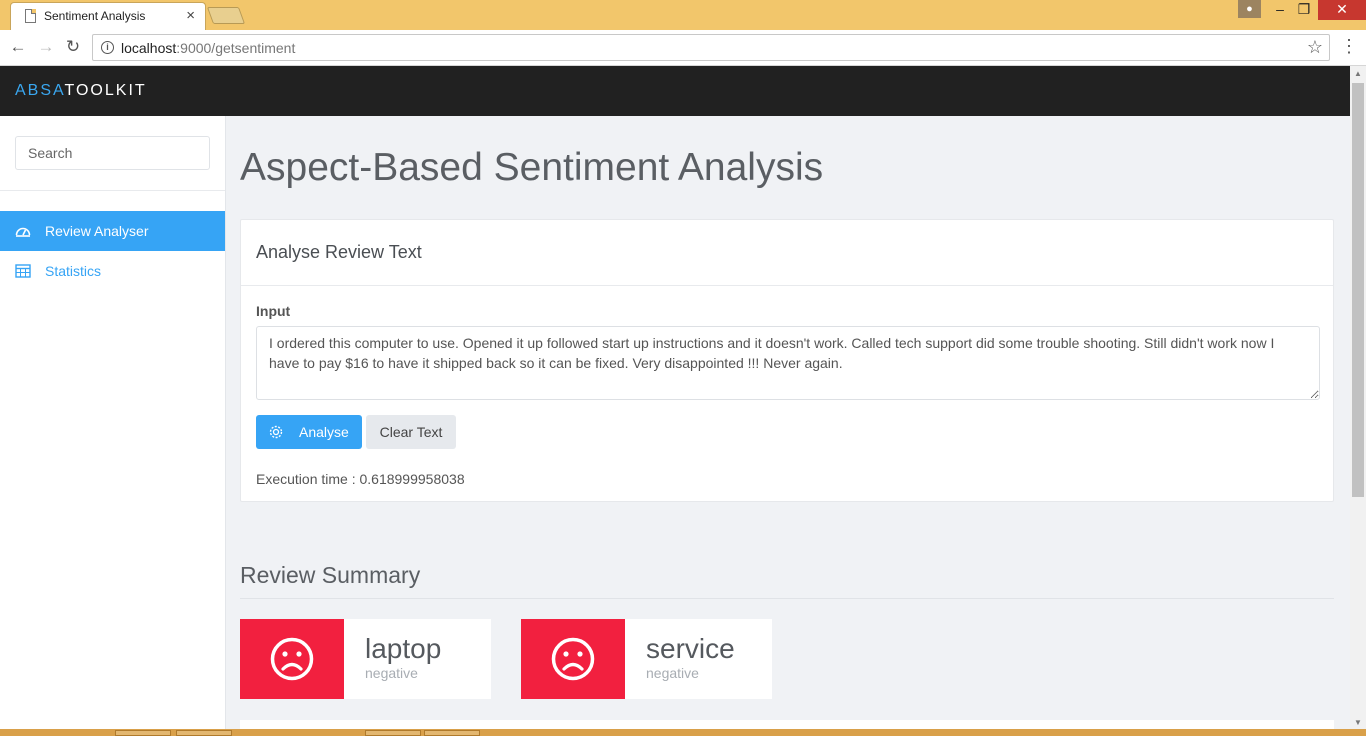 The width and height of the screenshot is (1366, 736). What do you see at coordinates (273, 311) in the screenshot?
I see `input-label: Input` at bounding box center [273, 311].